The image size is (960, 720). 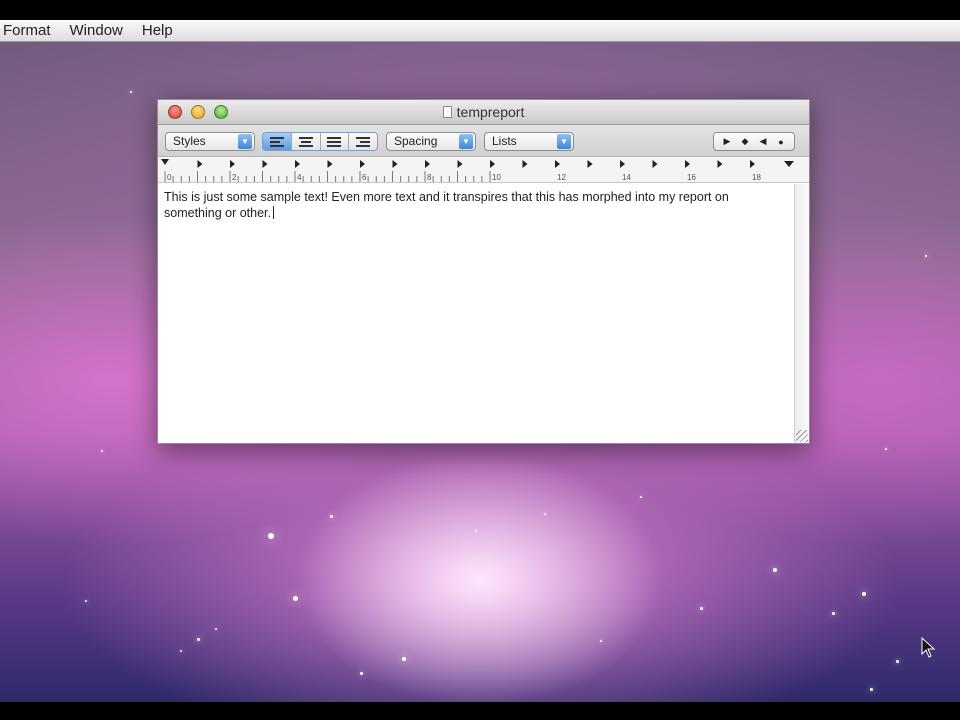 I want to click on document-icon, so click(x=447, y=112).